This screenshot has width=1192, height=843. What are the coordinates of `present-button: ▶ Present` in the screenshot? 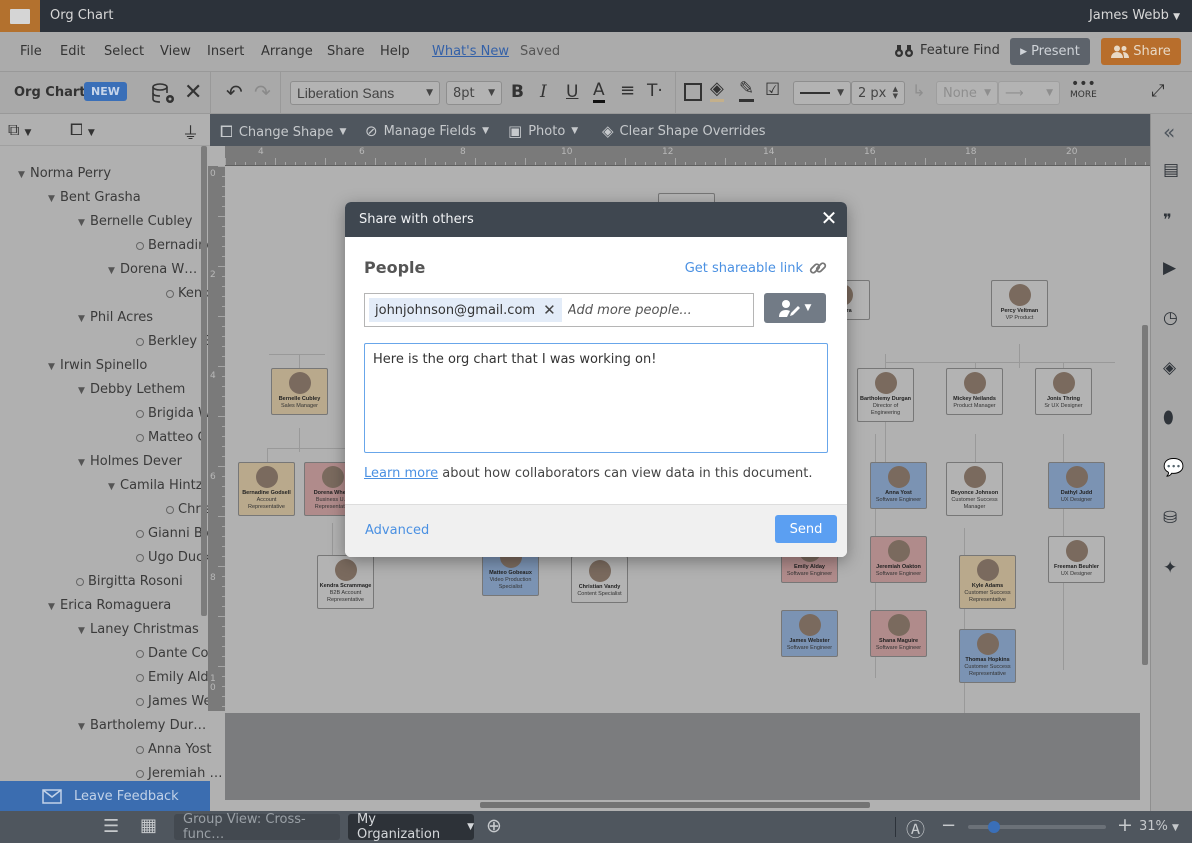 It's located at (1050, 51).